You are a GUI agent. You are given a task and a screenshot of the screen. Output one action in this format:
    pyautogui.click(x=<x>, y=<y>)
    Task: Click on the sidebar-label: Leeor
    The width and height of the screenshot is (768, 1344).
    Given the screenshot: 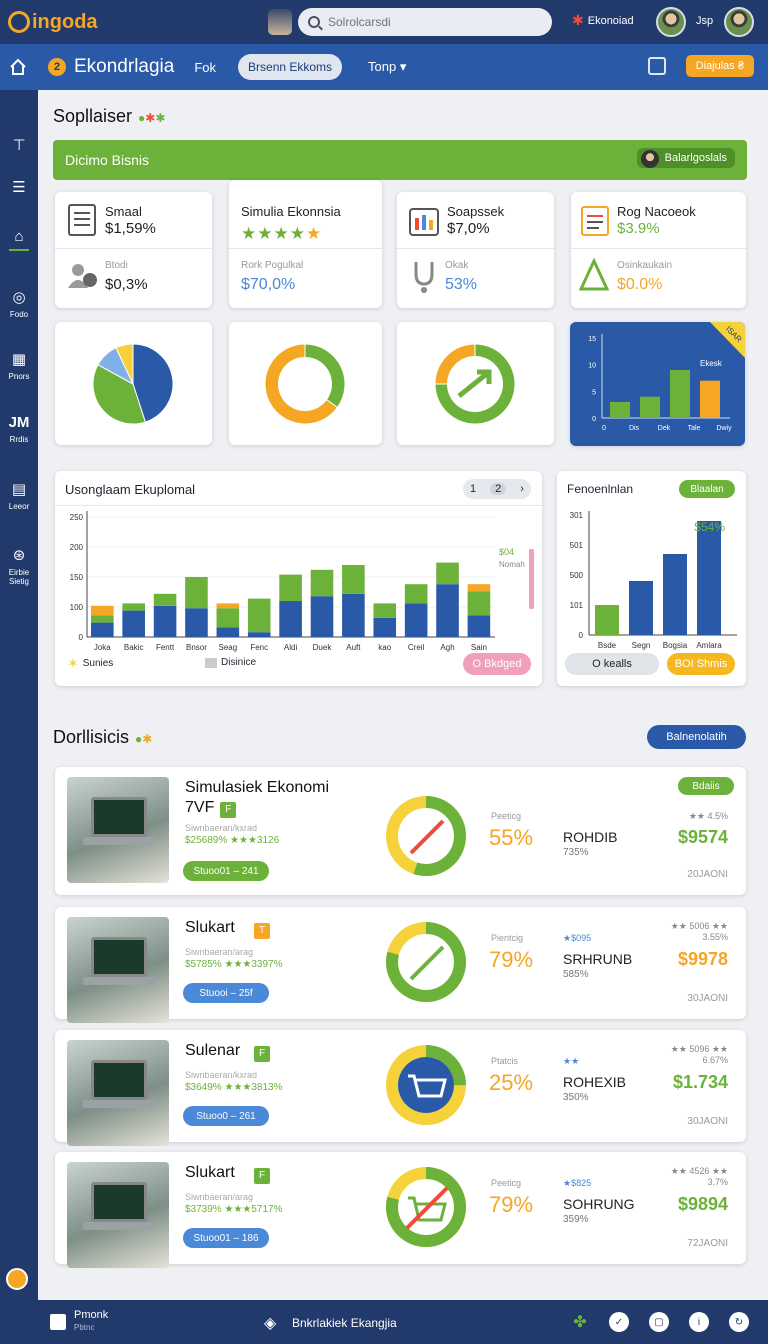 What is the action you would take?
    pyautogui.click(x=19, y=506)
    